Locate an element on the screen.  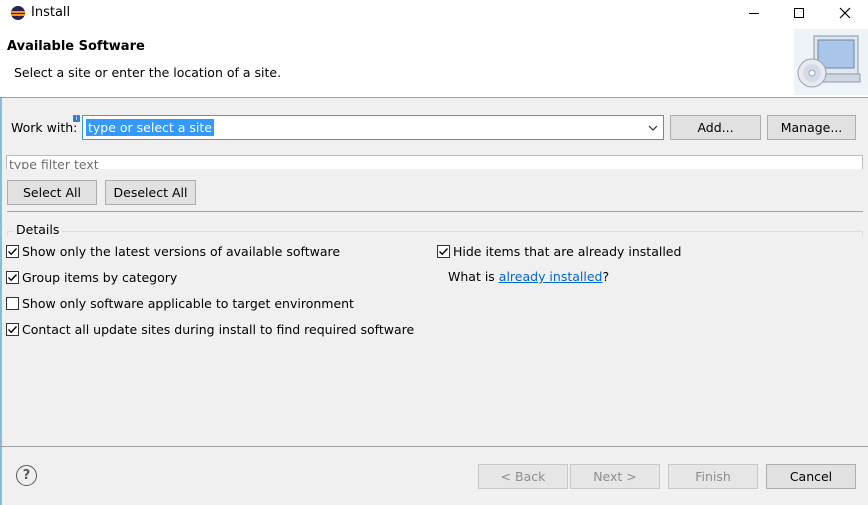
already-installed-link: already installed is located at coordinates (551, 276).